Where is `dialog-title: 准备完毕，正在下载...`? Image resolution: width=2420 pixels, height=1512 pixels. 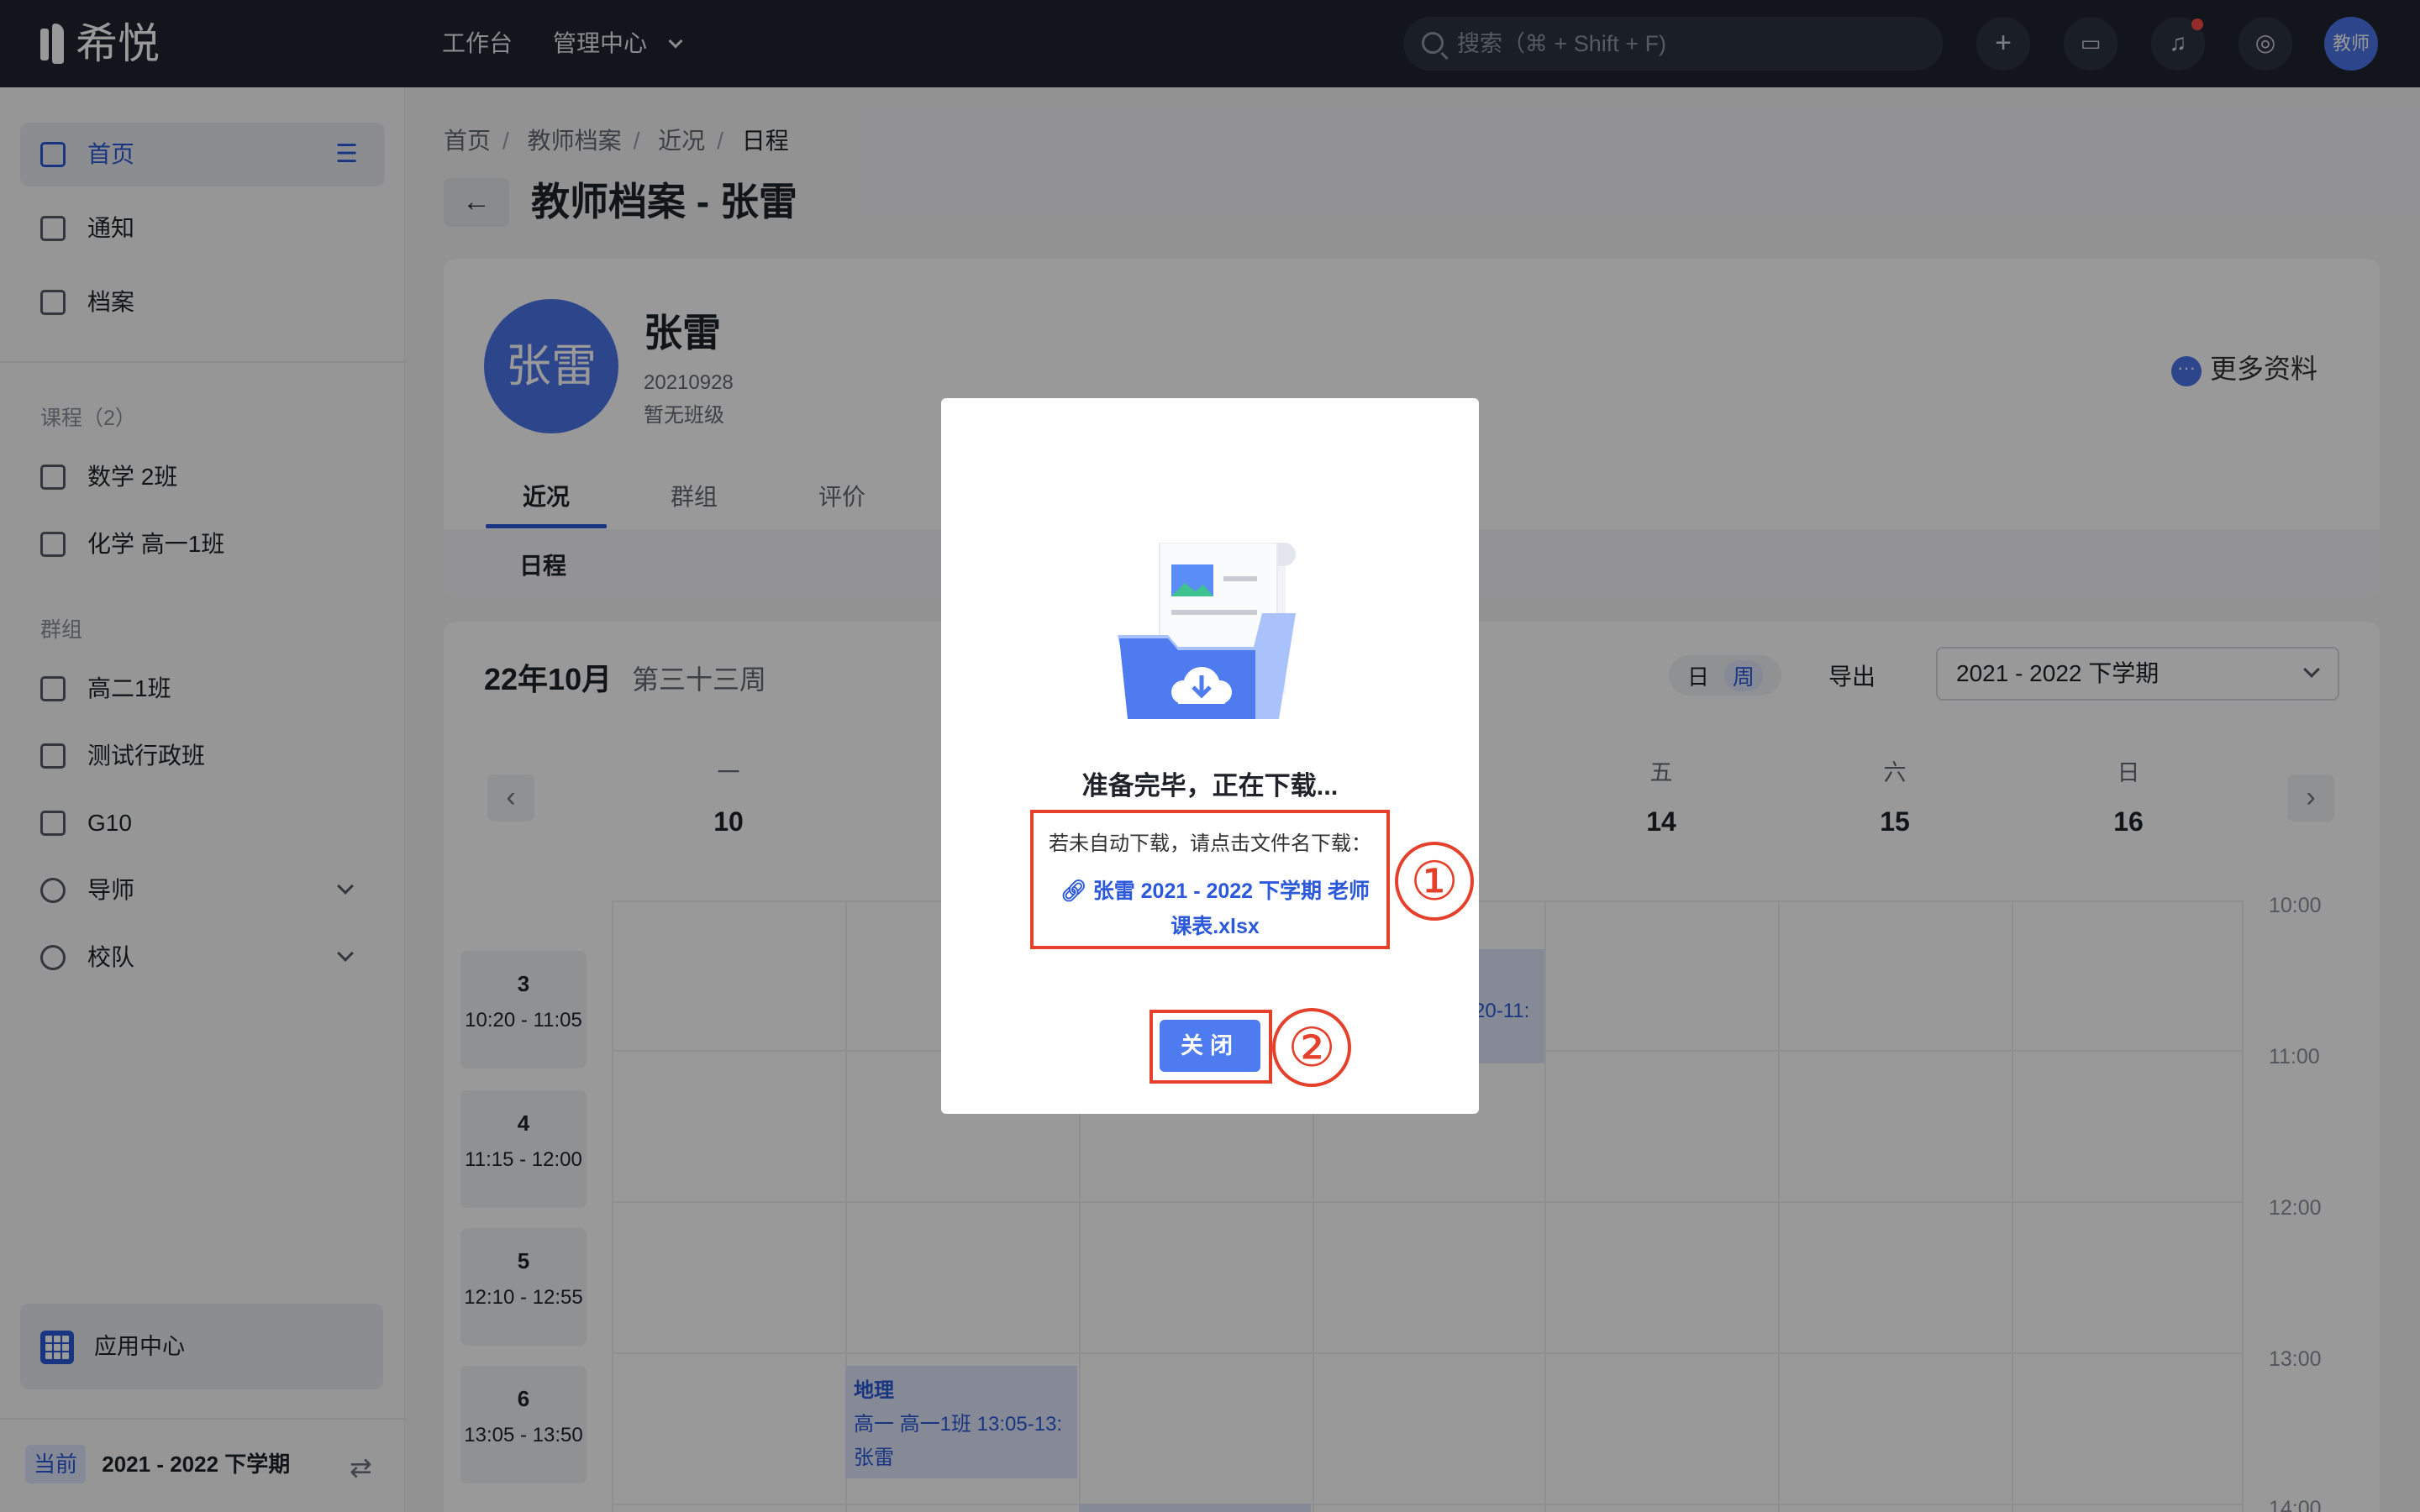
dialog-title: 准备完毕，正在下载... is located at coordinates (1210, 786).